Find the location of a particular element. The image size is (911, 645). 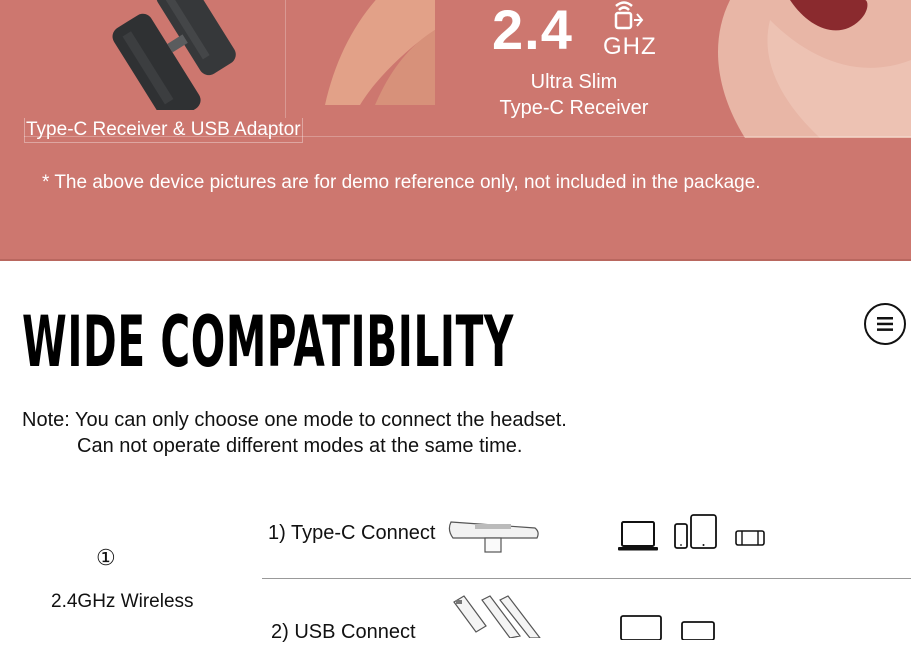

menu-button is located at coordinates (885, 324).